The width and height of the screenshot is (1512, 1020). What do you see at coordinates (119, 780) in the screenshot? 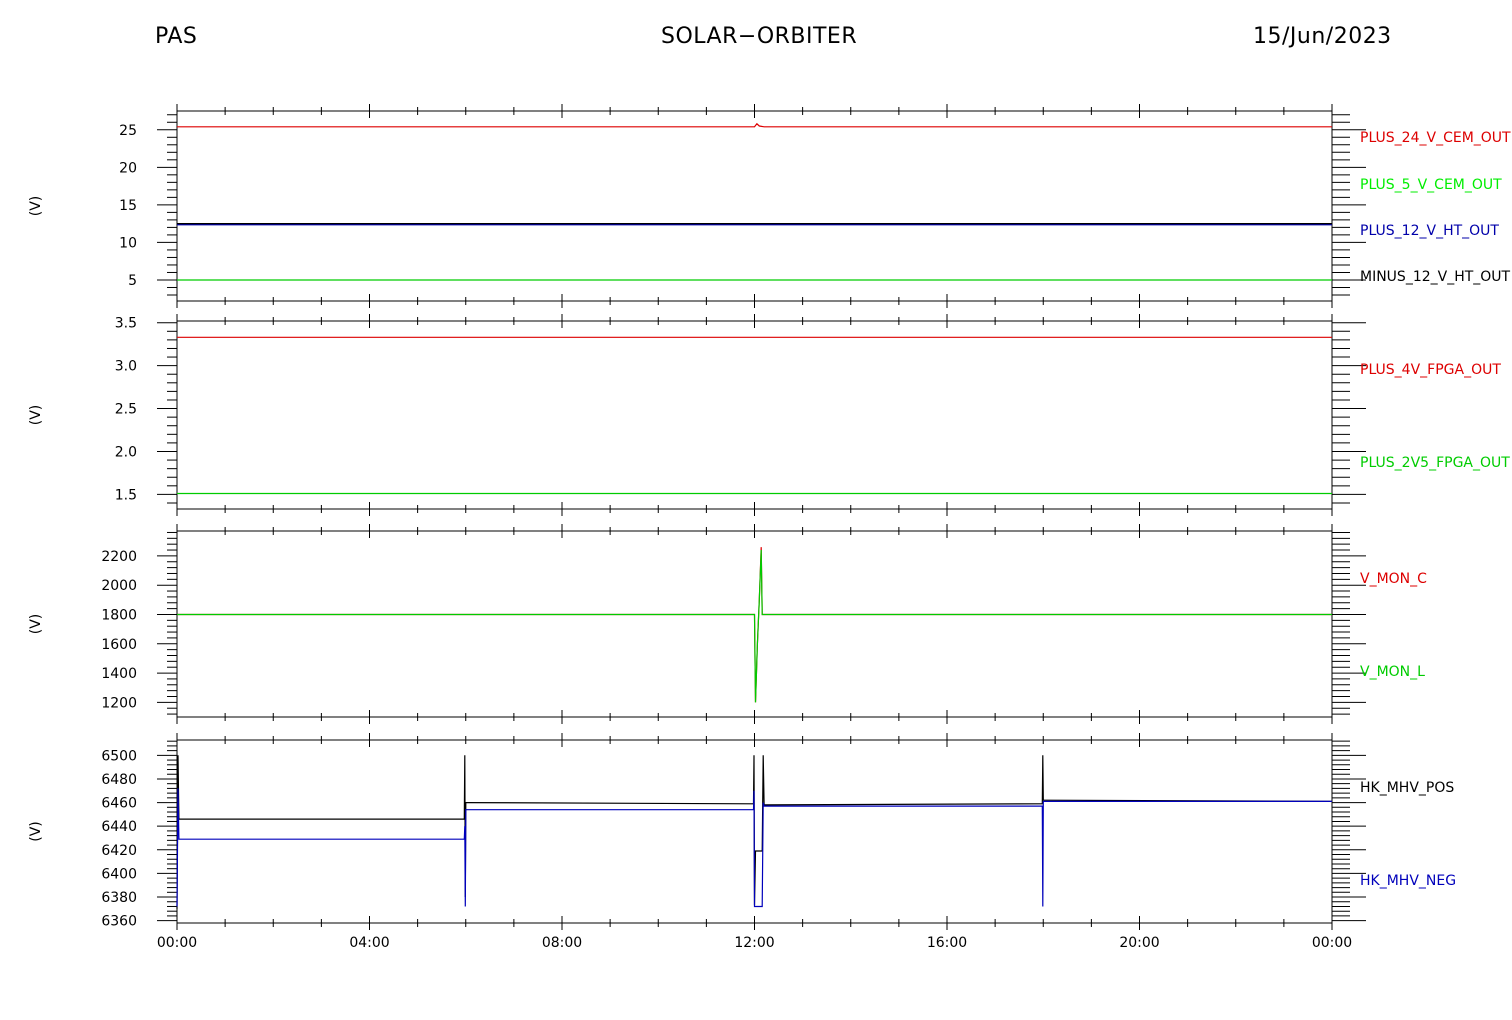
I see `y-tick-label: 6480` at bounding box center [119, 780].